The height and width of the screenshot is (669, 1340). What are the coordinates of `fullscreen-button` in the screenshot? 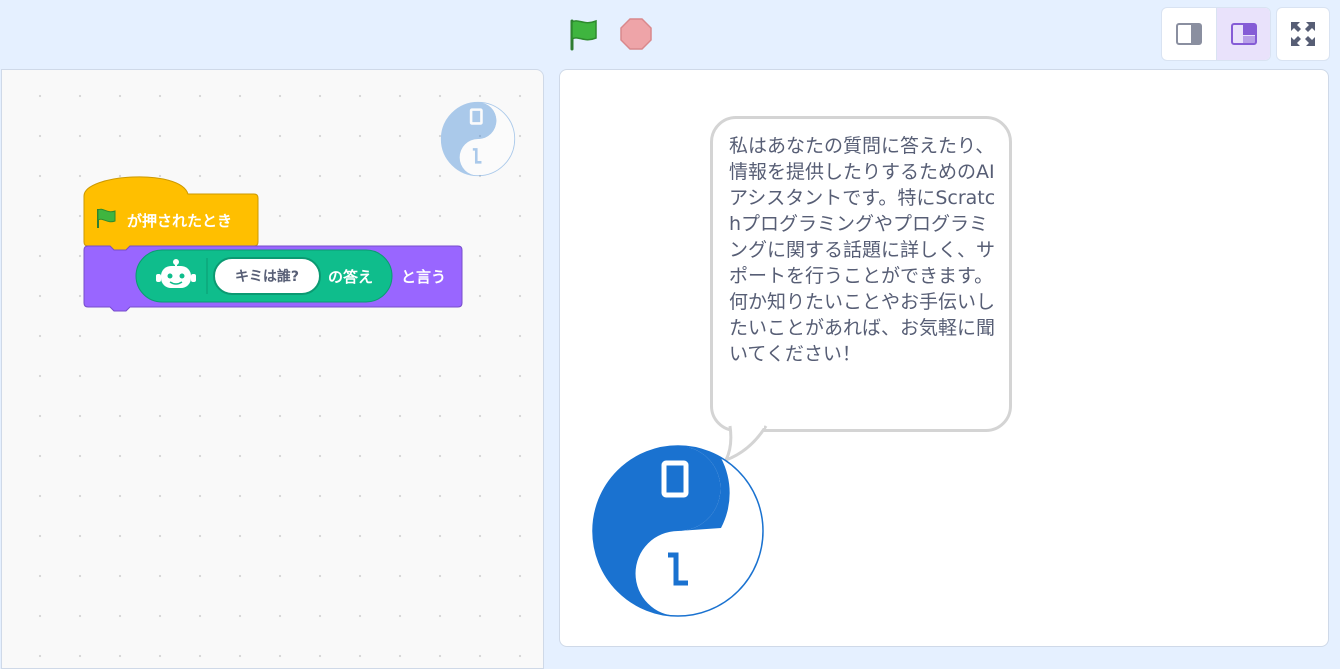 It's located at (1303, 34).